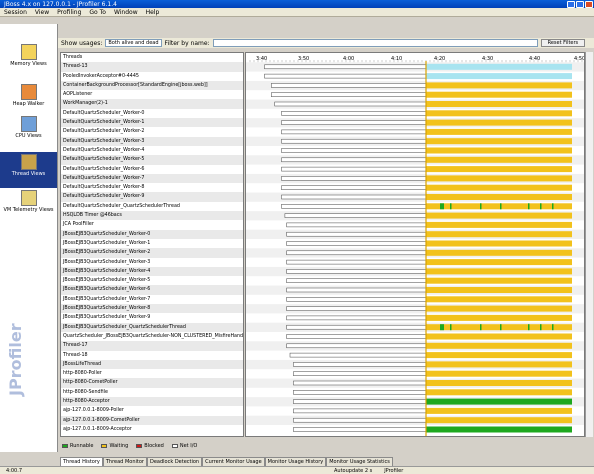 Image resolution: width=594 pixels, height=474 pixels. Describe the element at coordinates (295, 461) in the screenshot. I see `tab-monitor-usage-history: Monitor Usage History` at that location.